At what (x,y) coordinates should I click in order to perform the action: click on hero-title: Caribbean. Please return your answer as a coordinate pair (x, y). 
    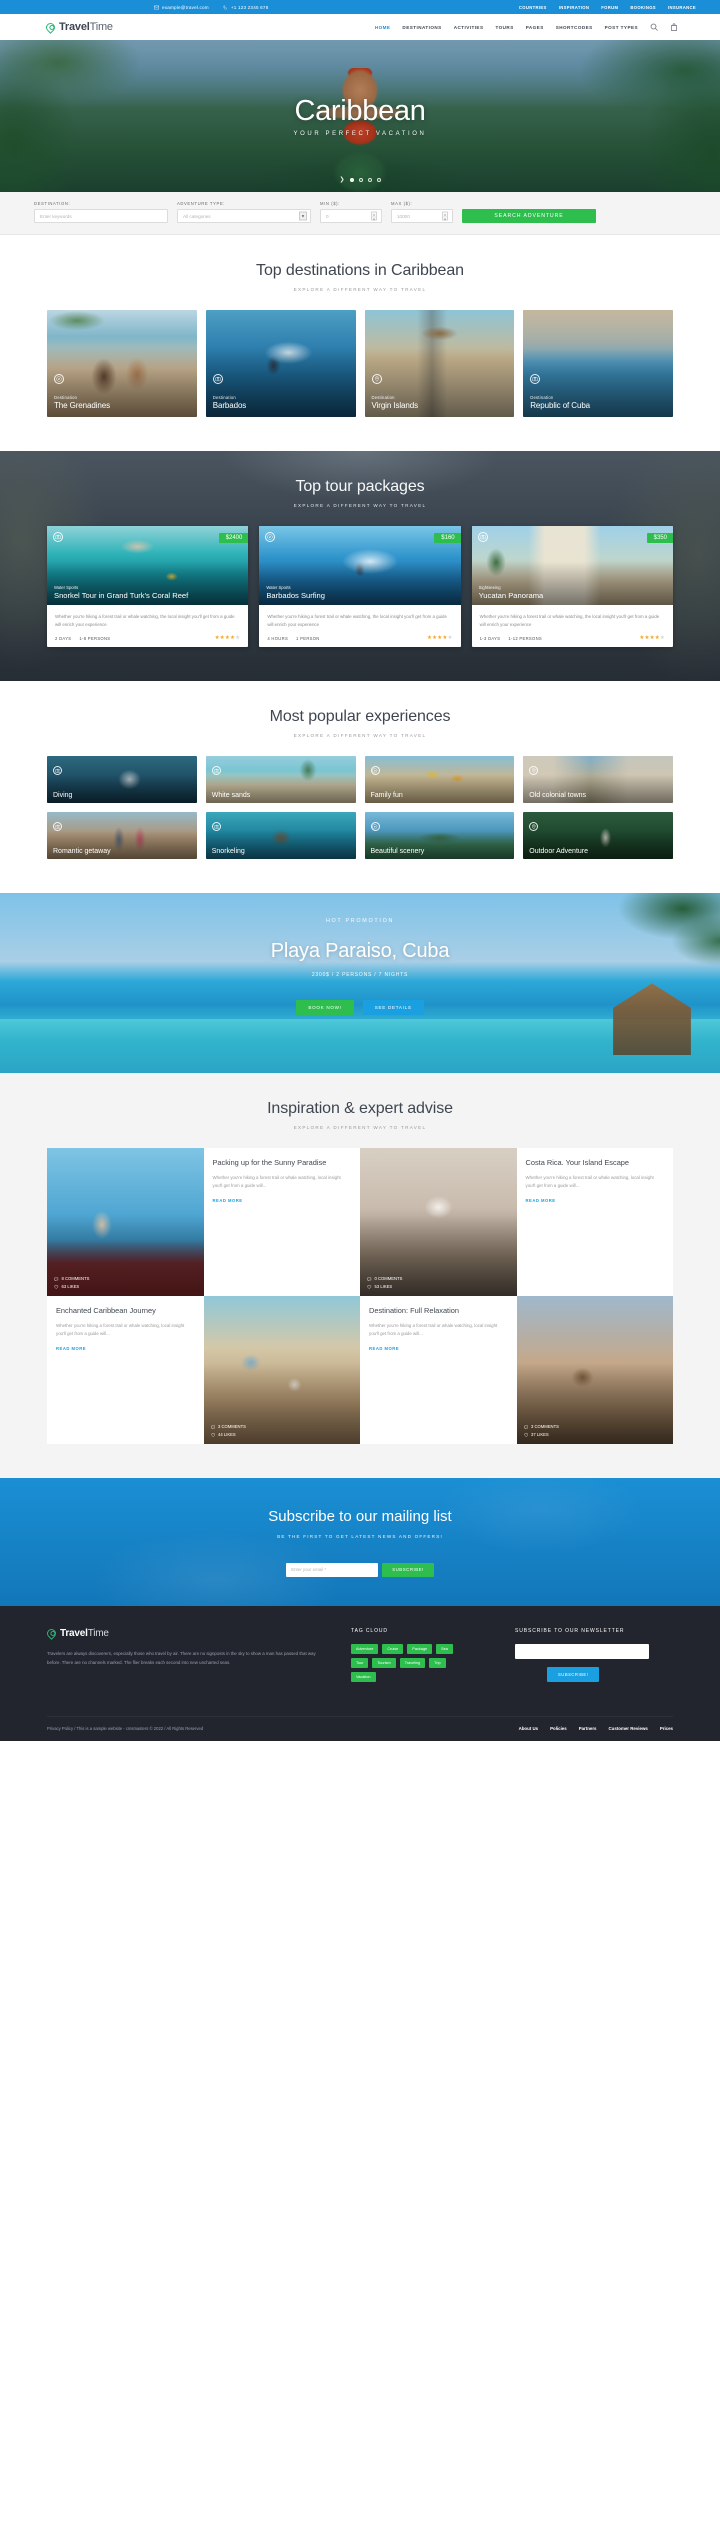
    Looking at the image, I should click on (360, 111).